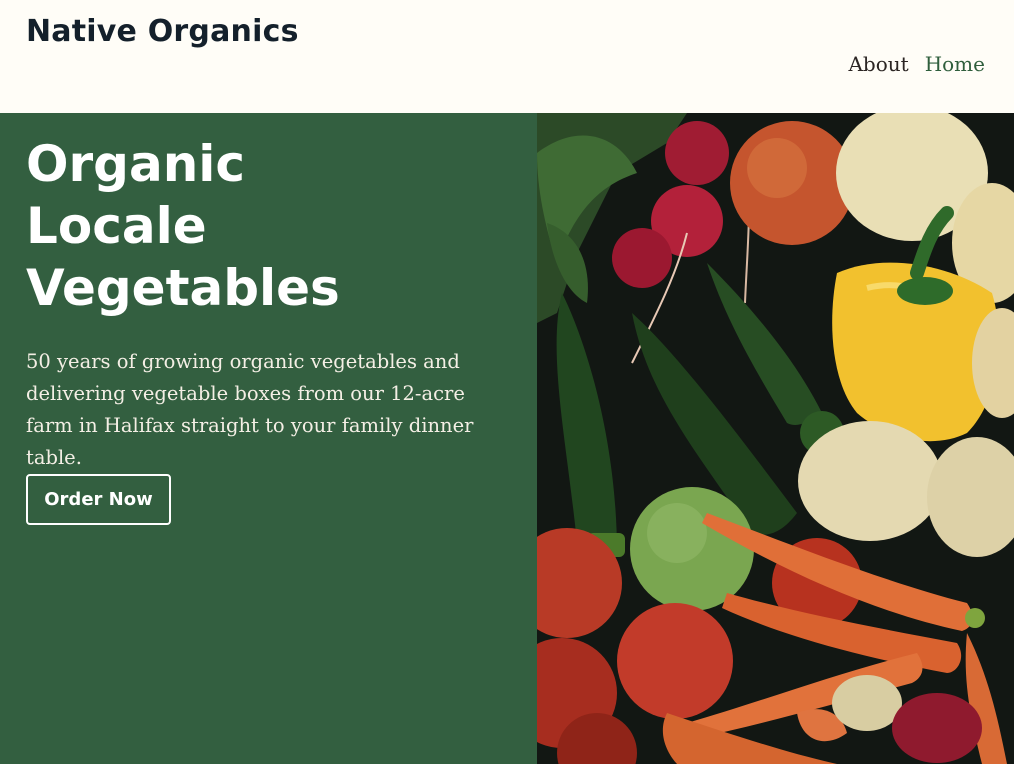 Image resolution: width=1014 pixels, height=764 pixels. What do you see at coordinates (162, 31) in the screenshot?
I see `brand-logo: Native Organics` at bounding box center [162, 31].